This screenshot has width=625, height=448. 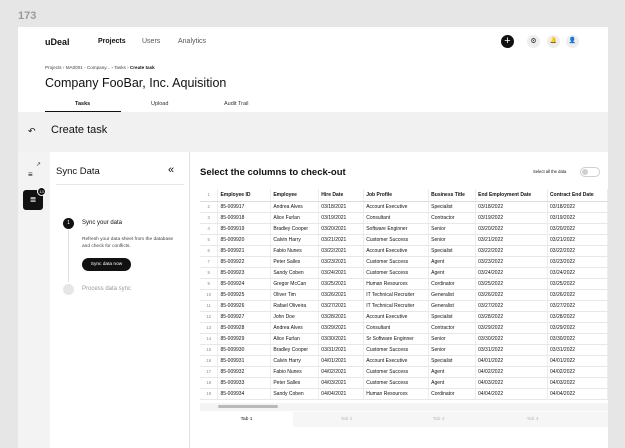 What do you see at coordinates (577, 394) in the screenshot?
I see `cell-contract-end-date: 04/04/2022` at bounding box center [577, 394].